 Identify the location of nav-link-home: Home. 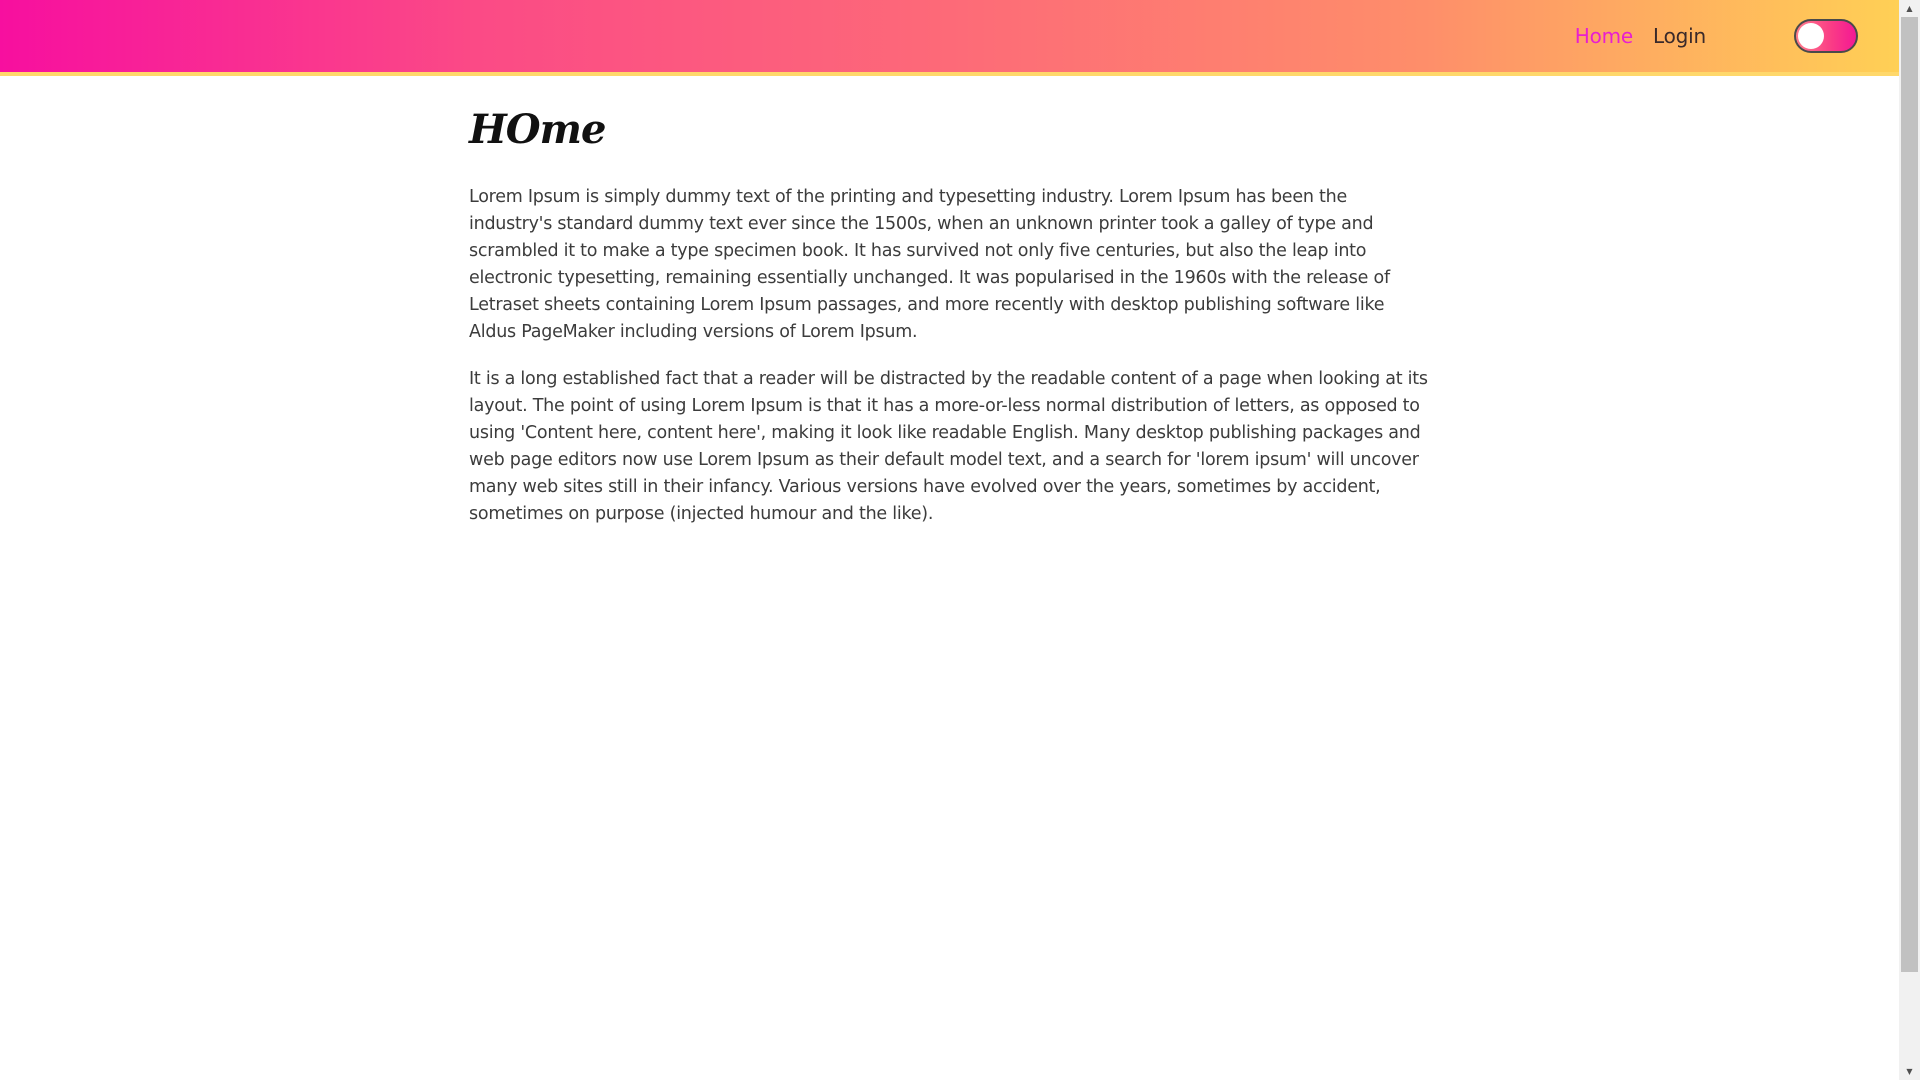
(1604, 36).